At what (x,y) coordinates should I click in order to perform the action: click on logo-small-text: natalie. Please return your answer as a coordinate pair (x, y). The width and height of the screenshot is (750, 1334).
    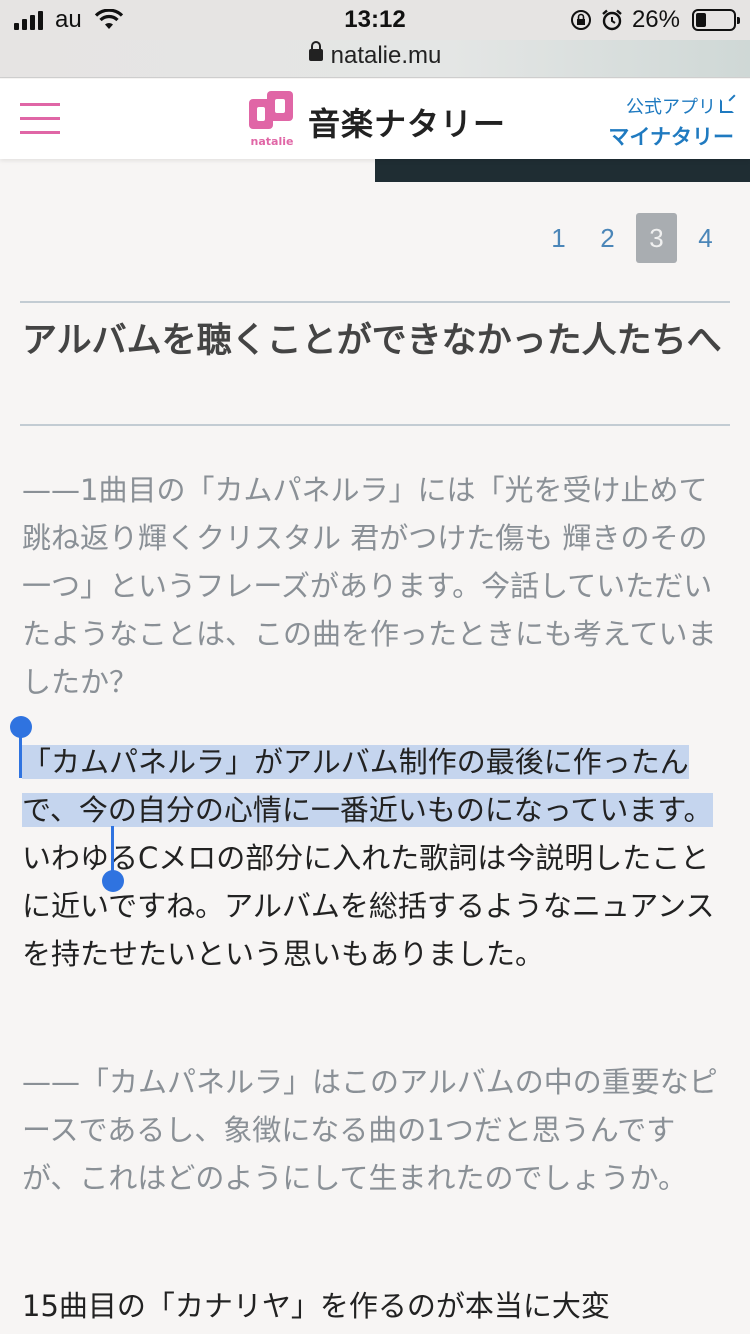
    Looking at the image, I should click on (272, 141).